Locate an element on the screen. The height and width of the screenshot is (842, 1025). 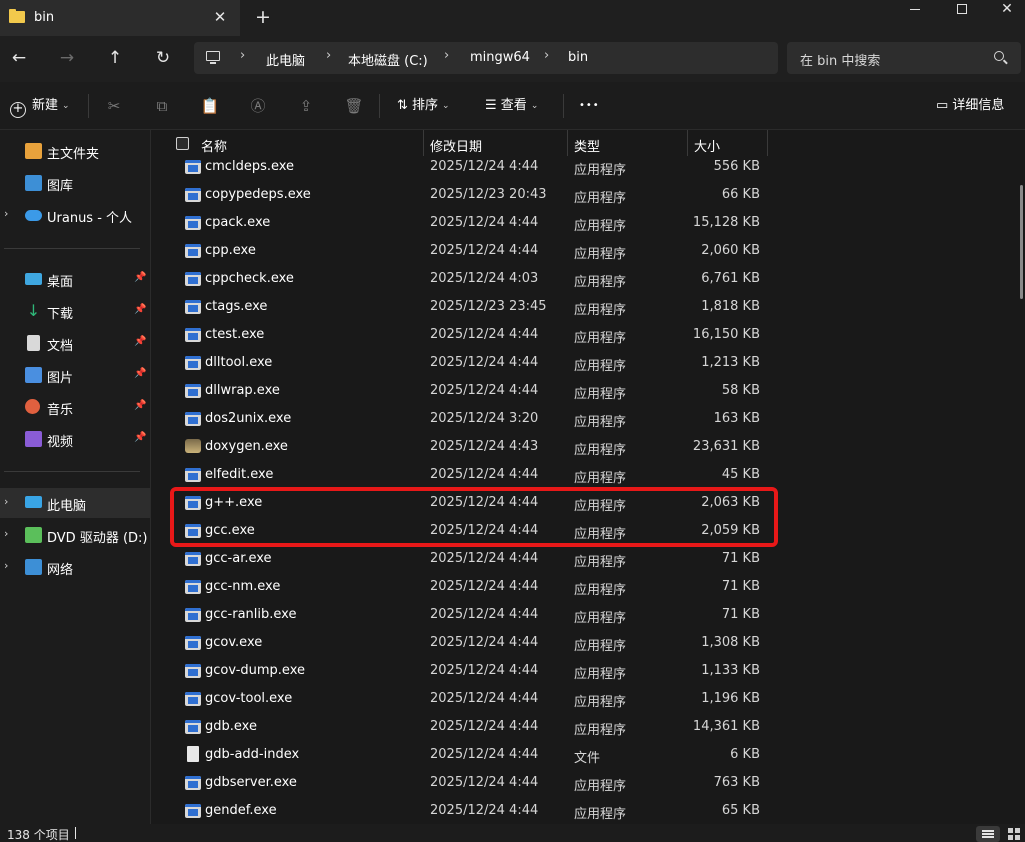
file-row: cppcheck.exe 2025/12/24 4:03 应用程序 6,761 KB is located at coordinates (588, 280).